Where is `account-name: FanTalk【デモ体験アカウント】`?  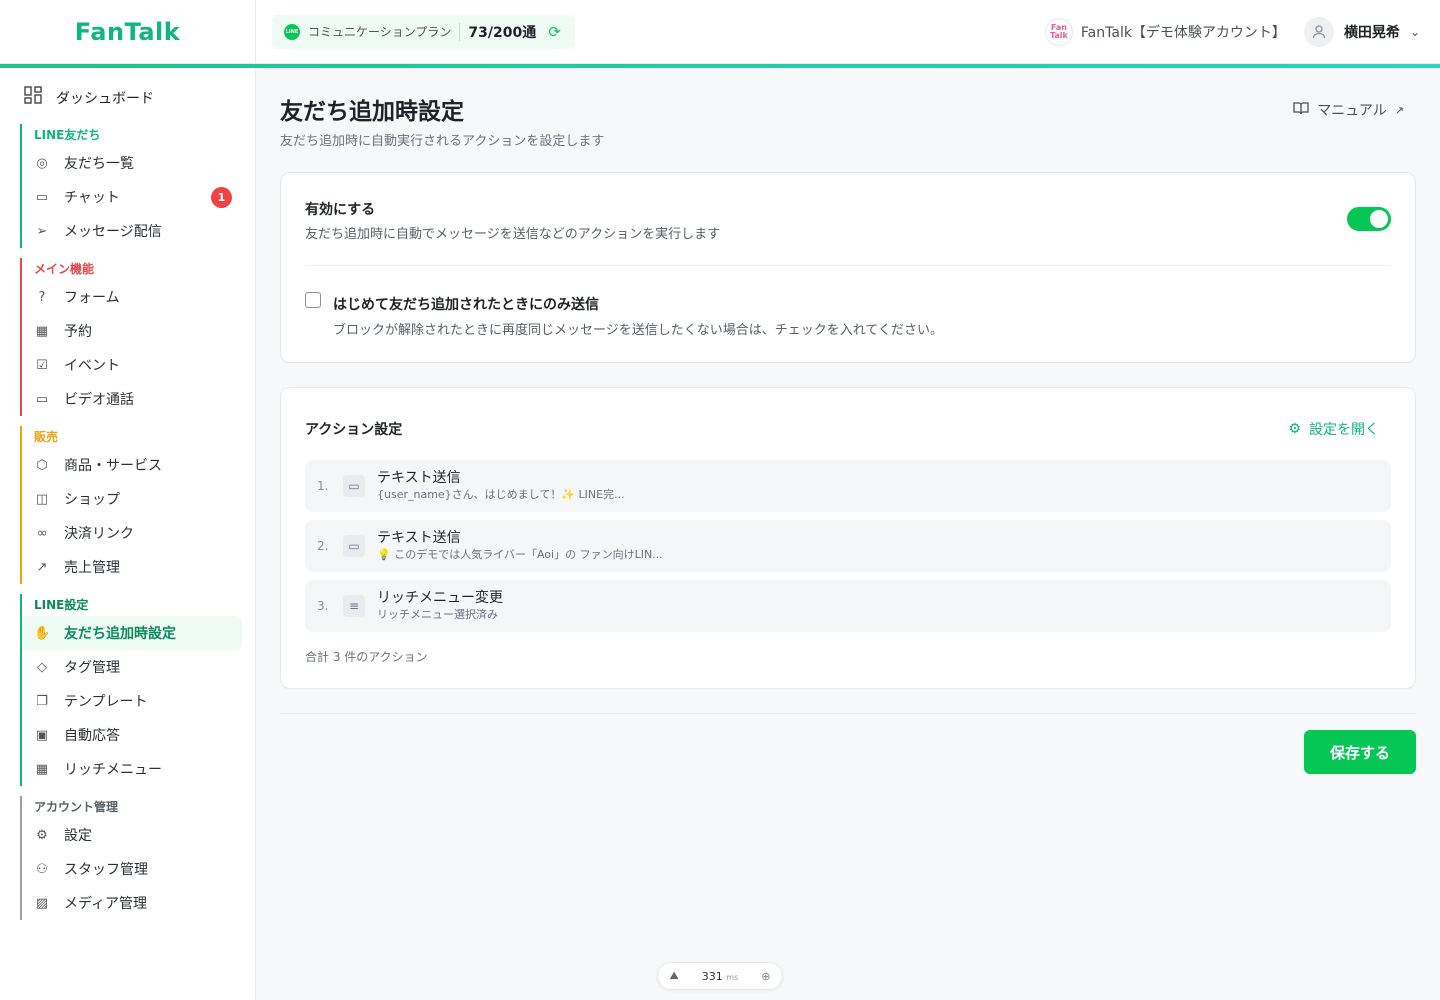 account-name: FanTalk【デモ体験アカウント】 is located at coordinates (1183, 32).